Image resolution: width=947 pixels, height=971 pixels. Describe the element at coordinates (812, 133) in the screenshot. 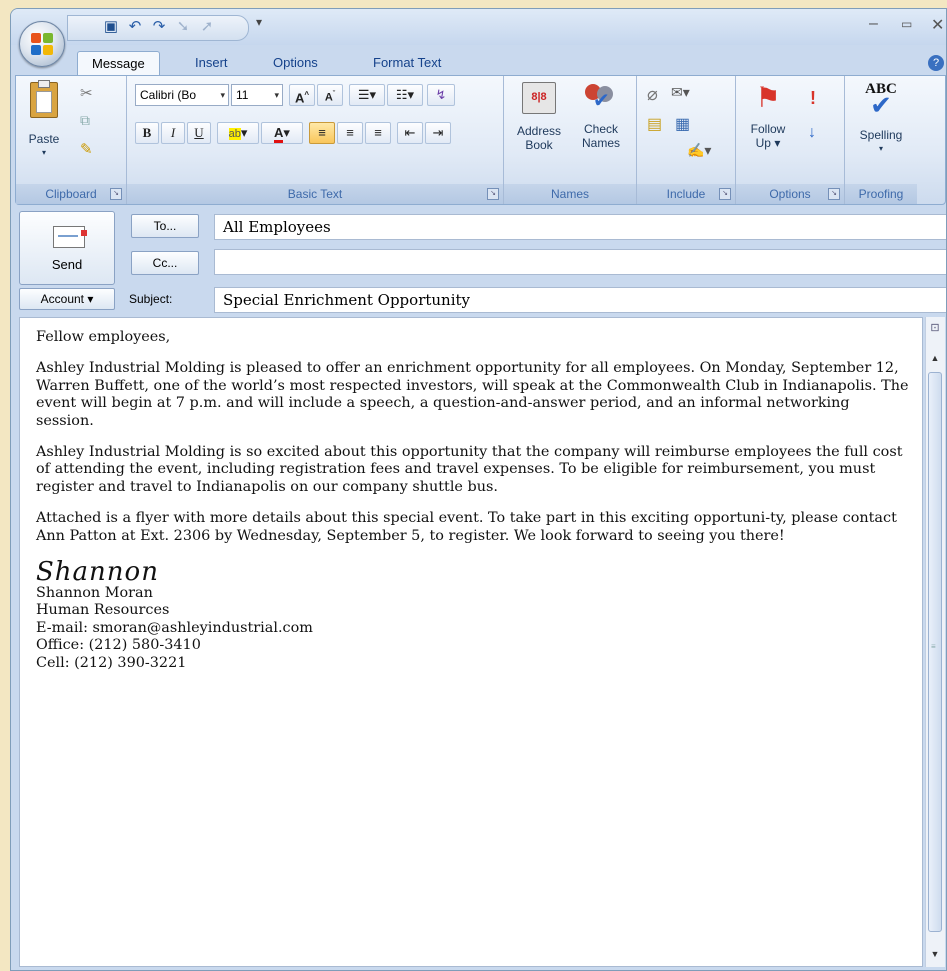

I see `low-importance-icon: ↓` at that location.